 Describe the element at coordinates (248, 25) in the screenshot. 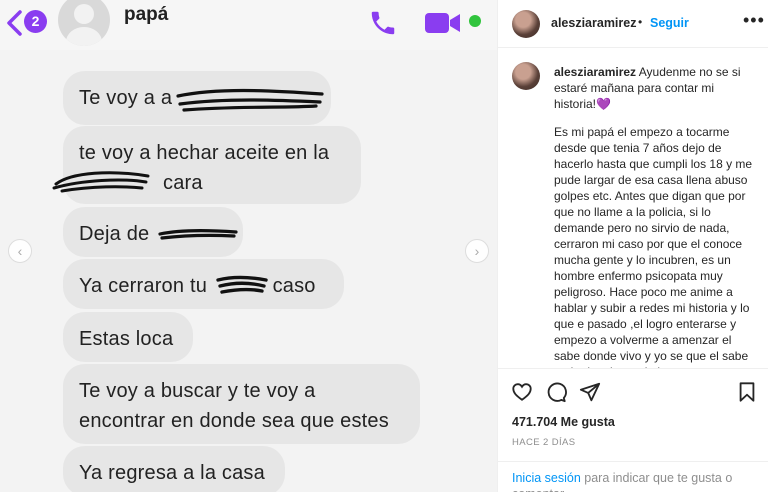

I see `chat-header: 2 papá` at that location.